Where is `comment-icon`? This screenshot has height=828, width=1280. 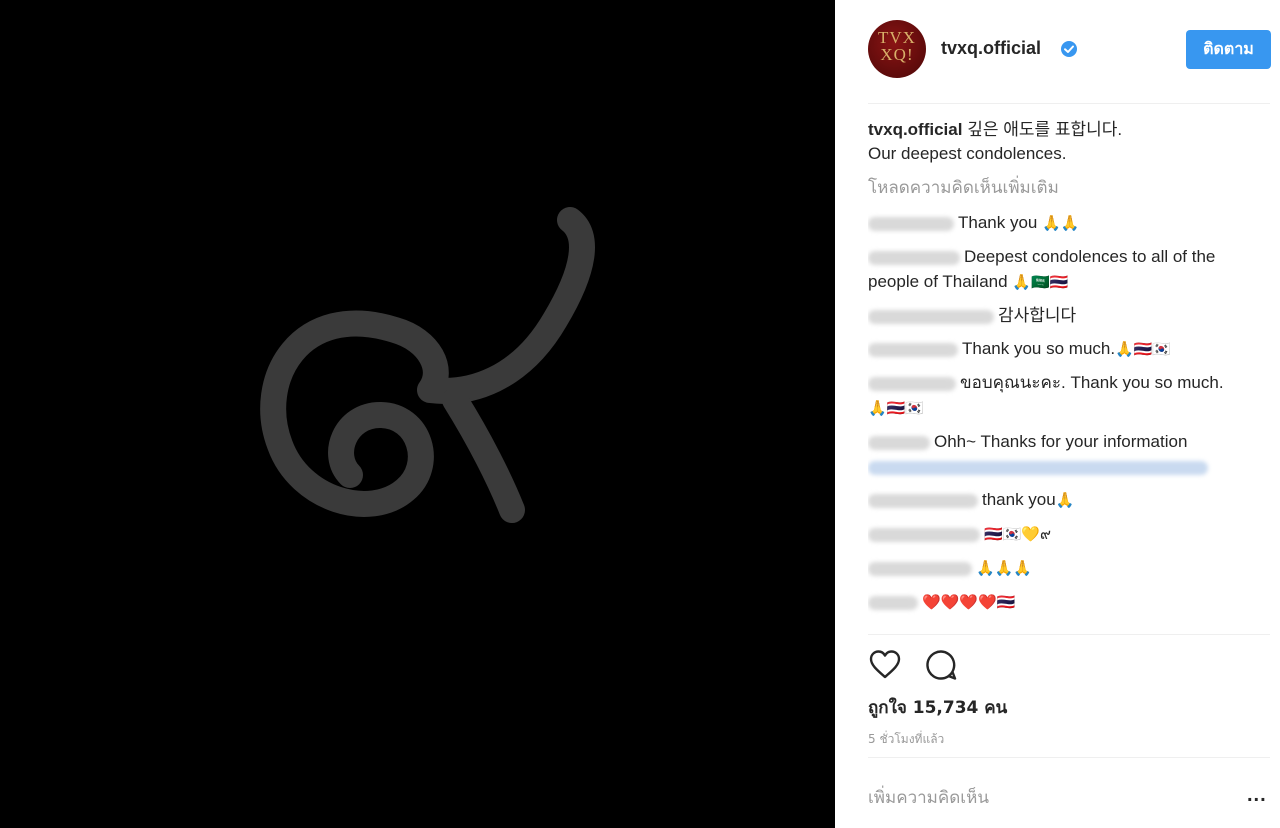
comment-icon is located at coordinates (941, 665).